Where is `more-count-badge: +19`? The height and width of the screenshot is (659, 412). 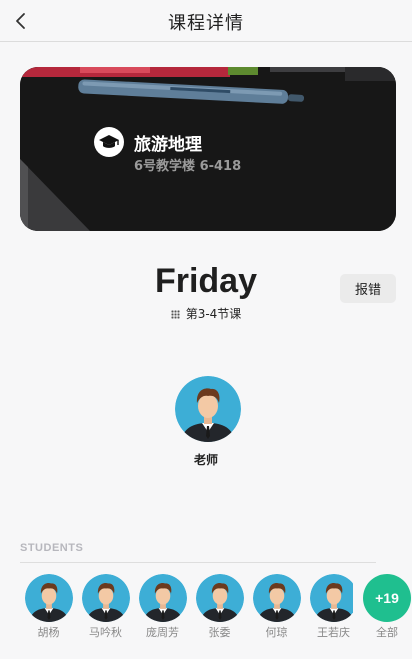 more-count-badge: +19 is located at coordinates (387, 598).